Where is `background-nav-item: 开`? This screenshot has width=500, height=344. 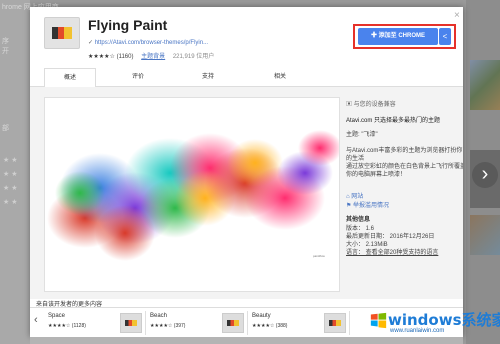 background-nav-item: 开 is located at coordinates (5, 51).